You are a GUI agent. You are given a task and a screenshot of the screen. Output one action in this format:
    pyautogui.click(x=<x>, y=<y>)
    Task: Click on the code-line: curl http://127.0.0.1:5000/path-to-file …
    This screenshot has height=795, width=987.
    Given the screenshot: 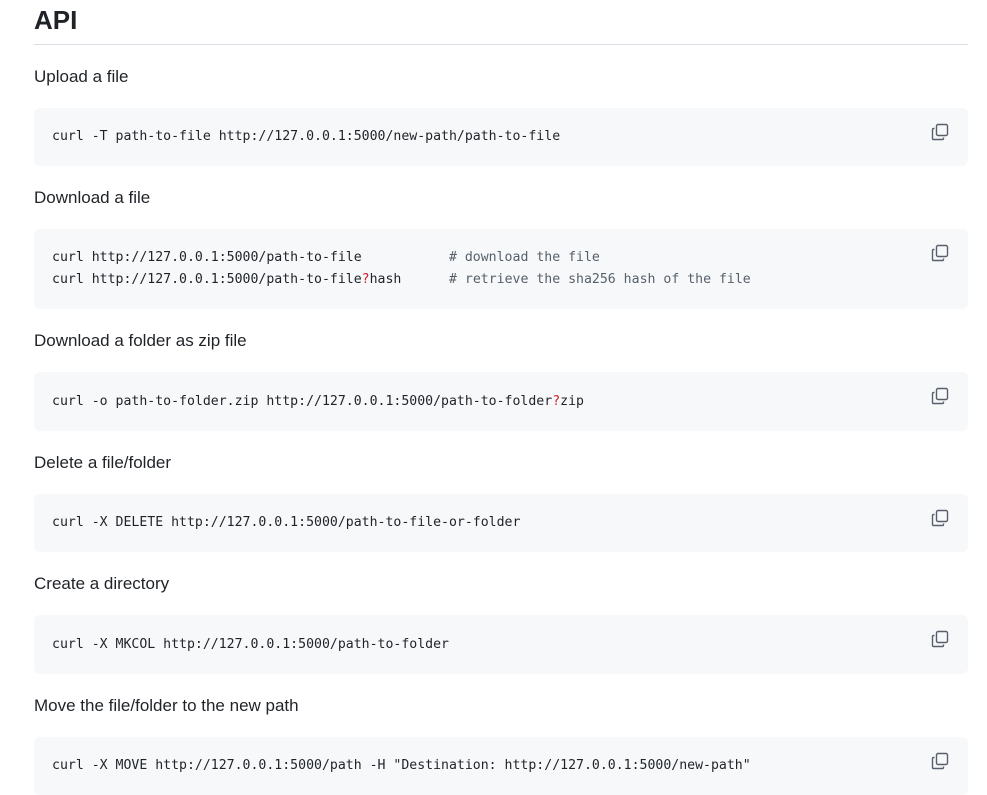 What is the action you would take?
    pyautogui.click(x=401, y=258)
    